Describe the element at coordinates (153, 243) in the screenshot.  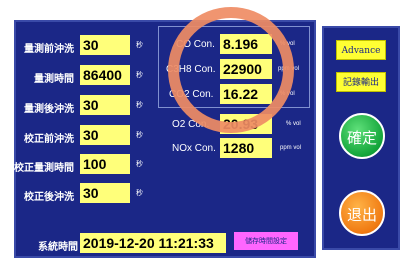
I see `system-time-display: 2019-12-20 11:21:33` at that location.